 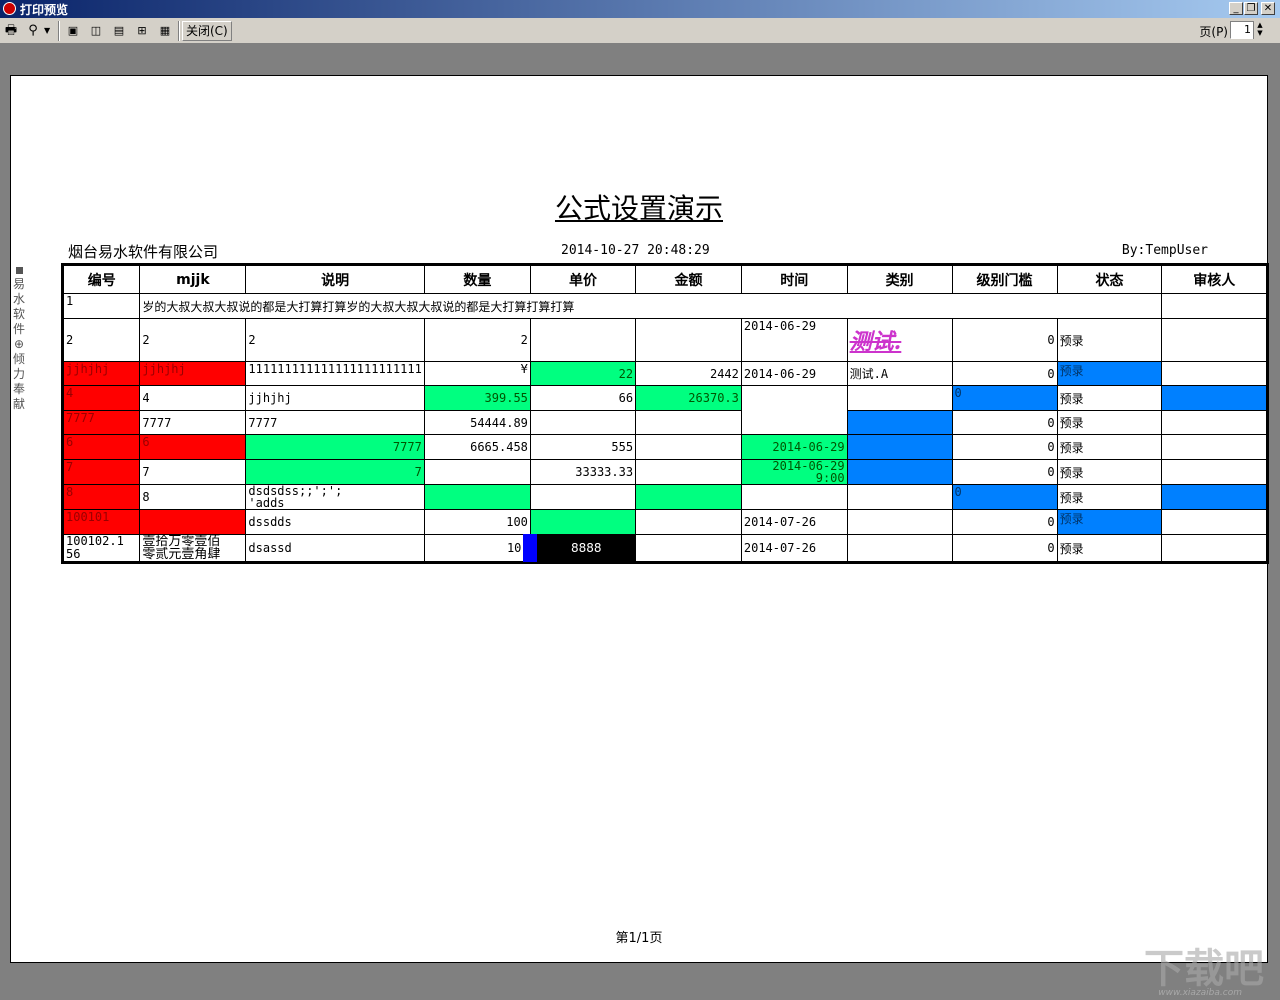 What do you see at coordinates (96, 31) in the screenshot?
I see `two-pages-icon: ◫` at bounding box center [96, 31].